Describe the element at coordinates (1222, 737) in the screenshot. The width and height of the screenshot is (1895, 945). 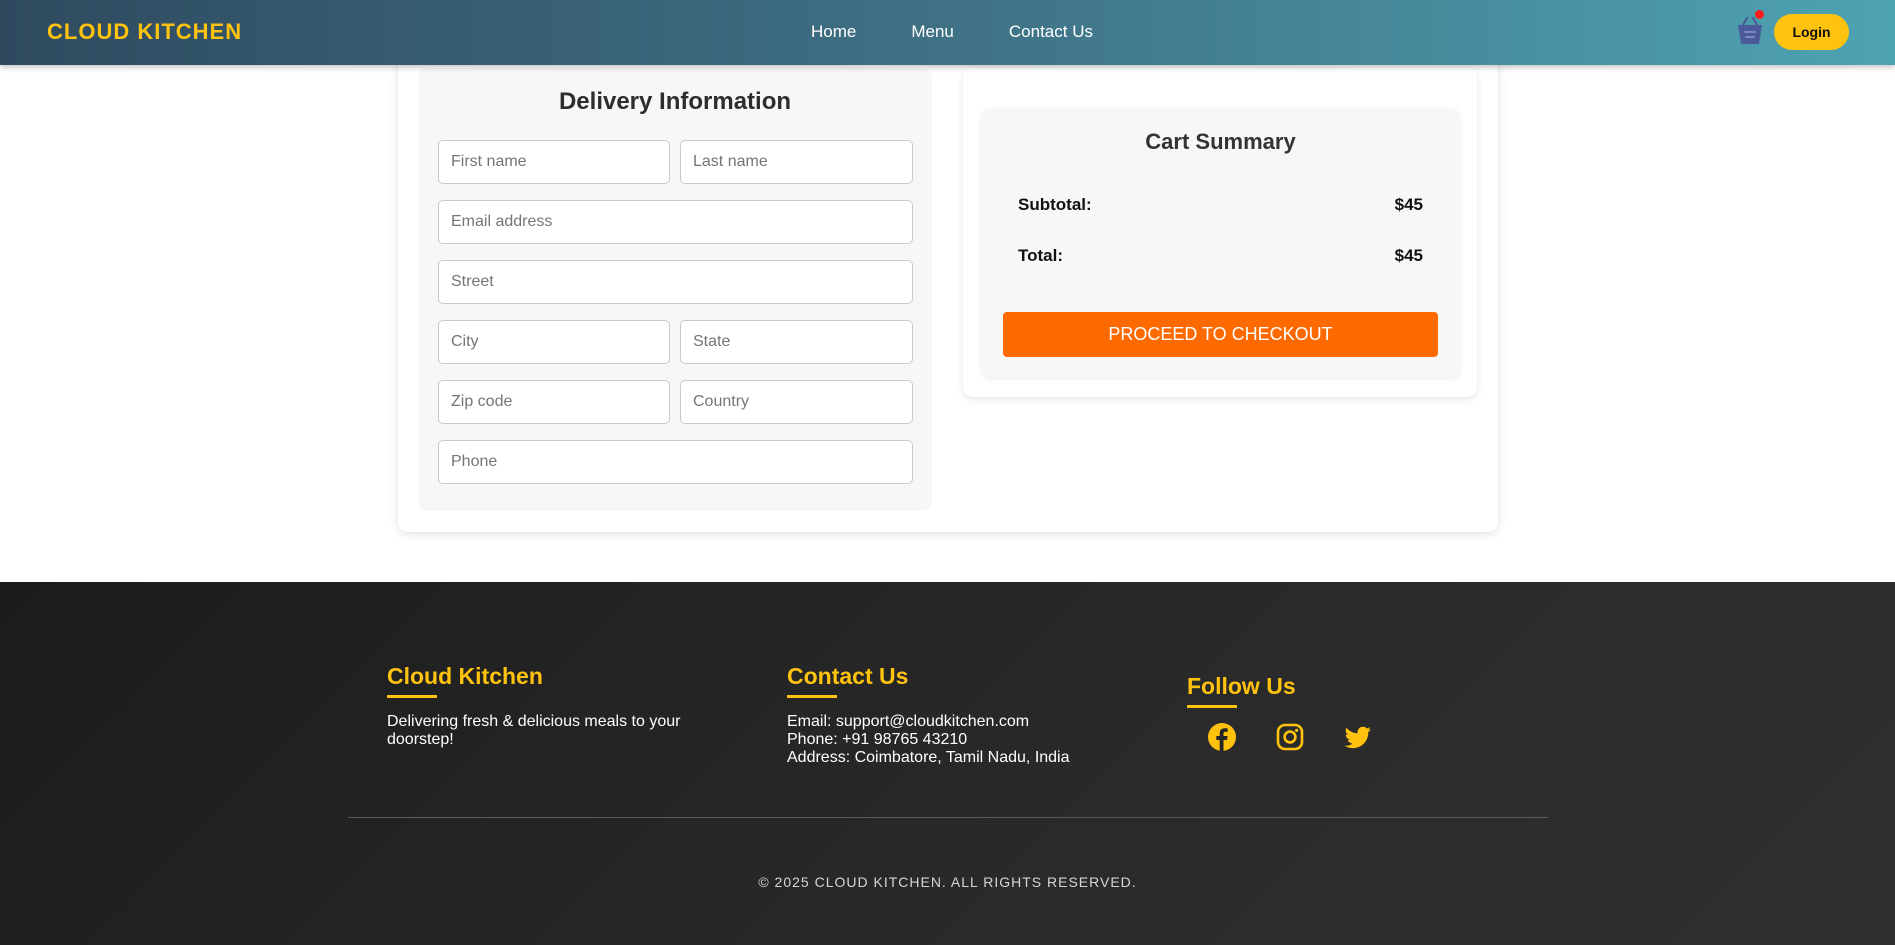
I see `facebook-icon` at that location.